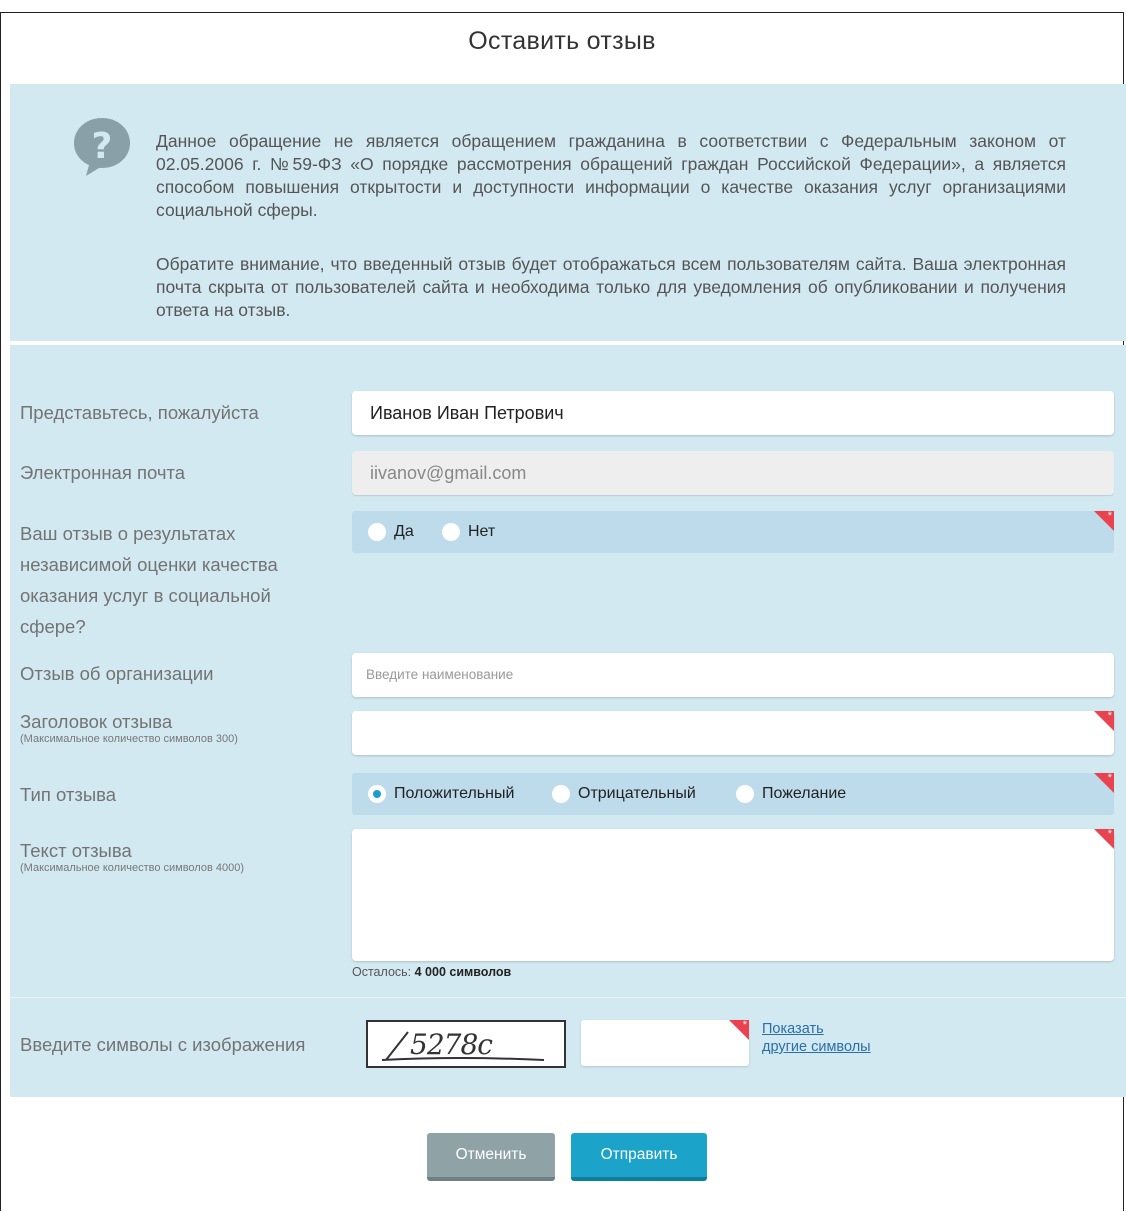 The width and height of the screenshot is (1126, 1212). What do you see at coordinates (391, 532) in the screenshot?
I see `radio-yes: Да` at bounding box center [391, 532].